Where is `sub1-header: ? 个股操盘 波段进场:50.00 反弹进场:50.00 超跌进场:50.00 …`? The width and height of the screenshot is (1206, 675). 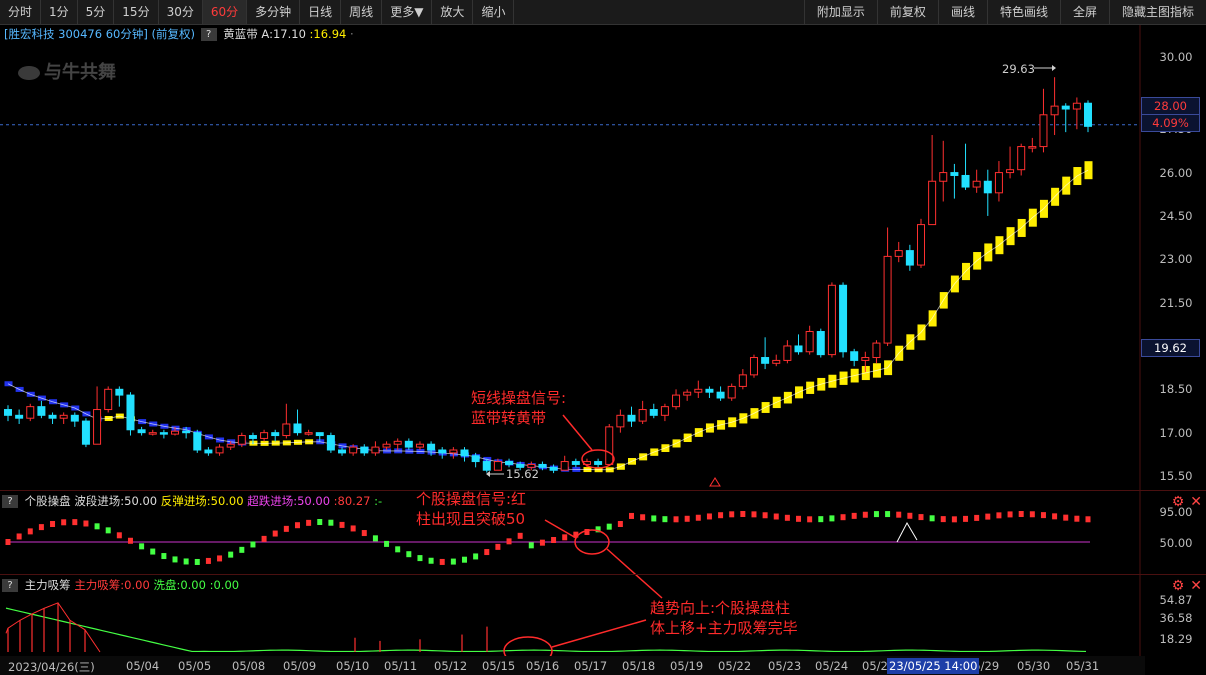 sub1-header: ? 个股操盘 波段进场:50.00 反弹进场:50.00 超跌进场:50.00 … is located at coordinates (191, 501).